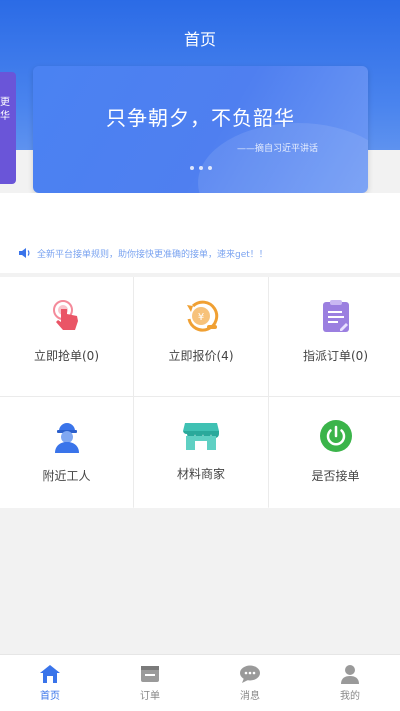 Image resolution: width=400 pixels, height=711 pixels. Describe the element at coordinates (150, 674) in the screenshot. I see `order-icon` at that location.